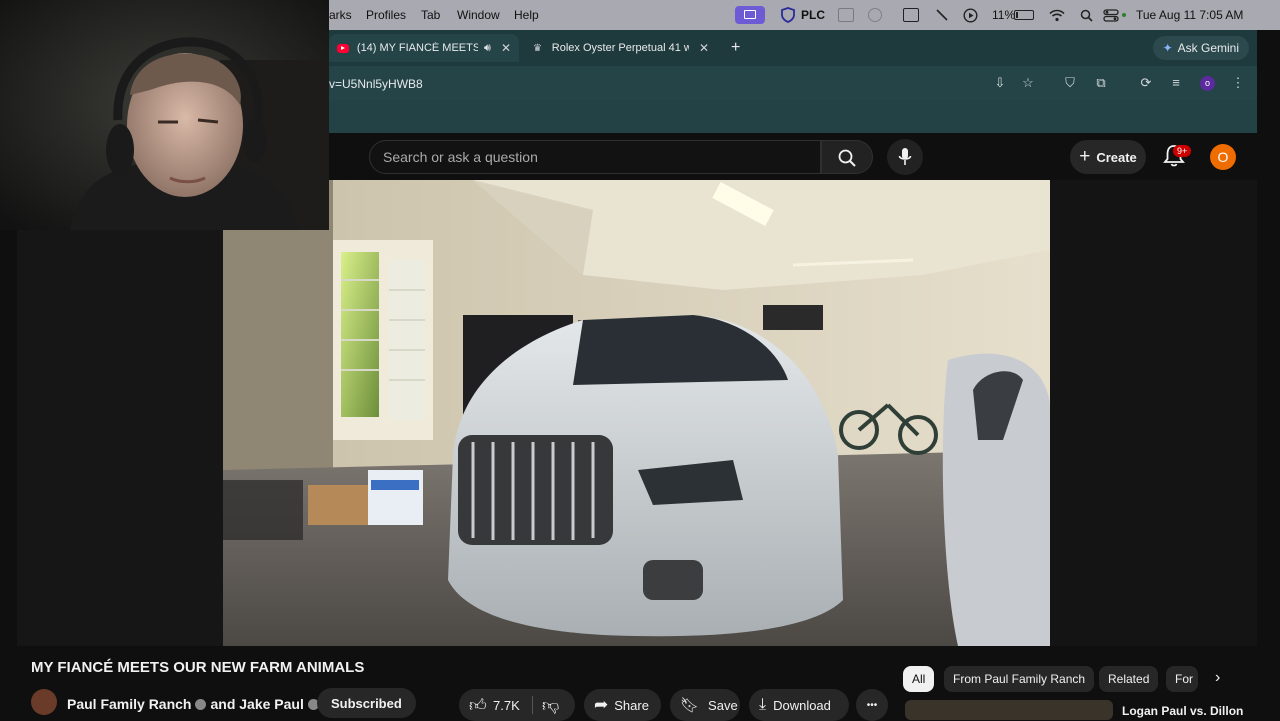  What do you see at coordinates (1070, 83) in the screenshot?
I see `shield-extension-icon: ⛉` at bounding box center [1070, 83].